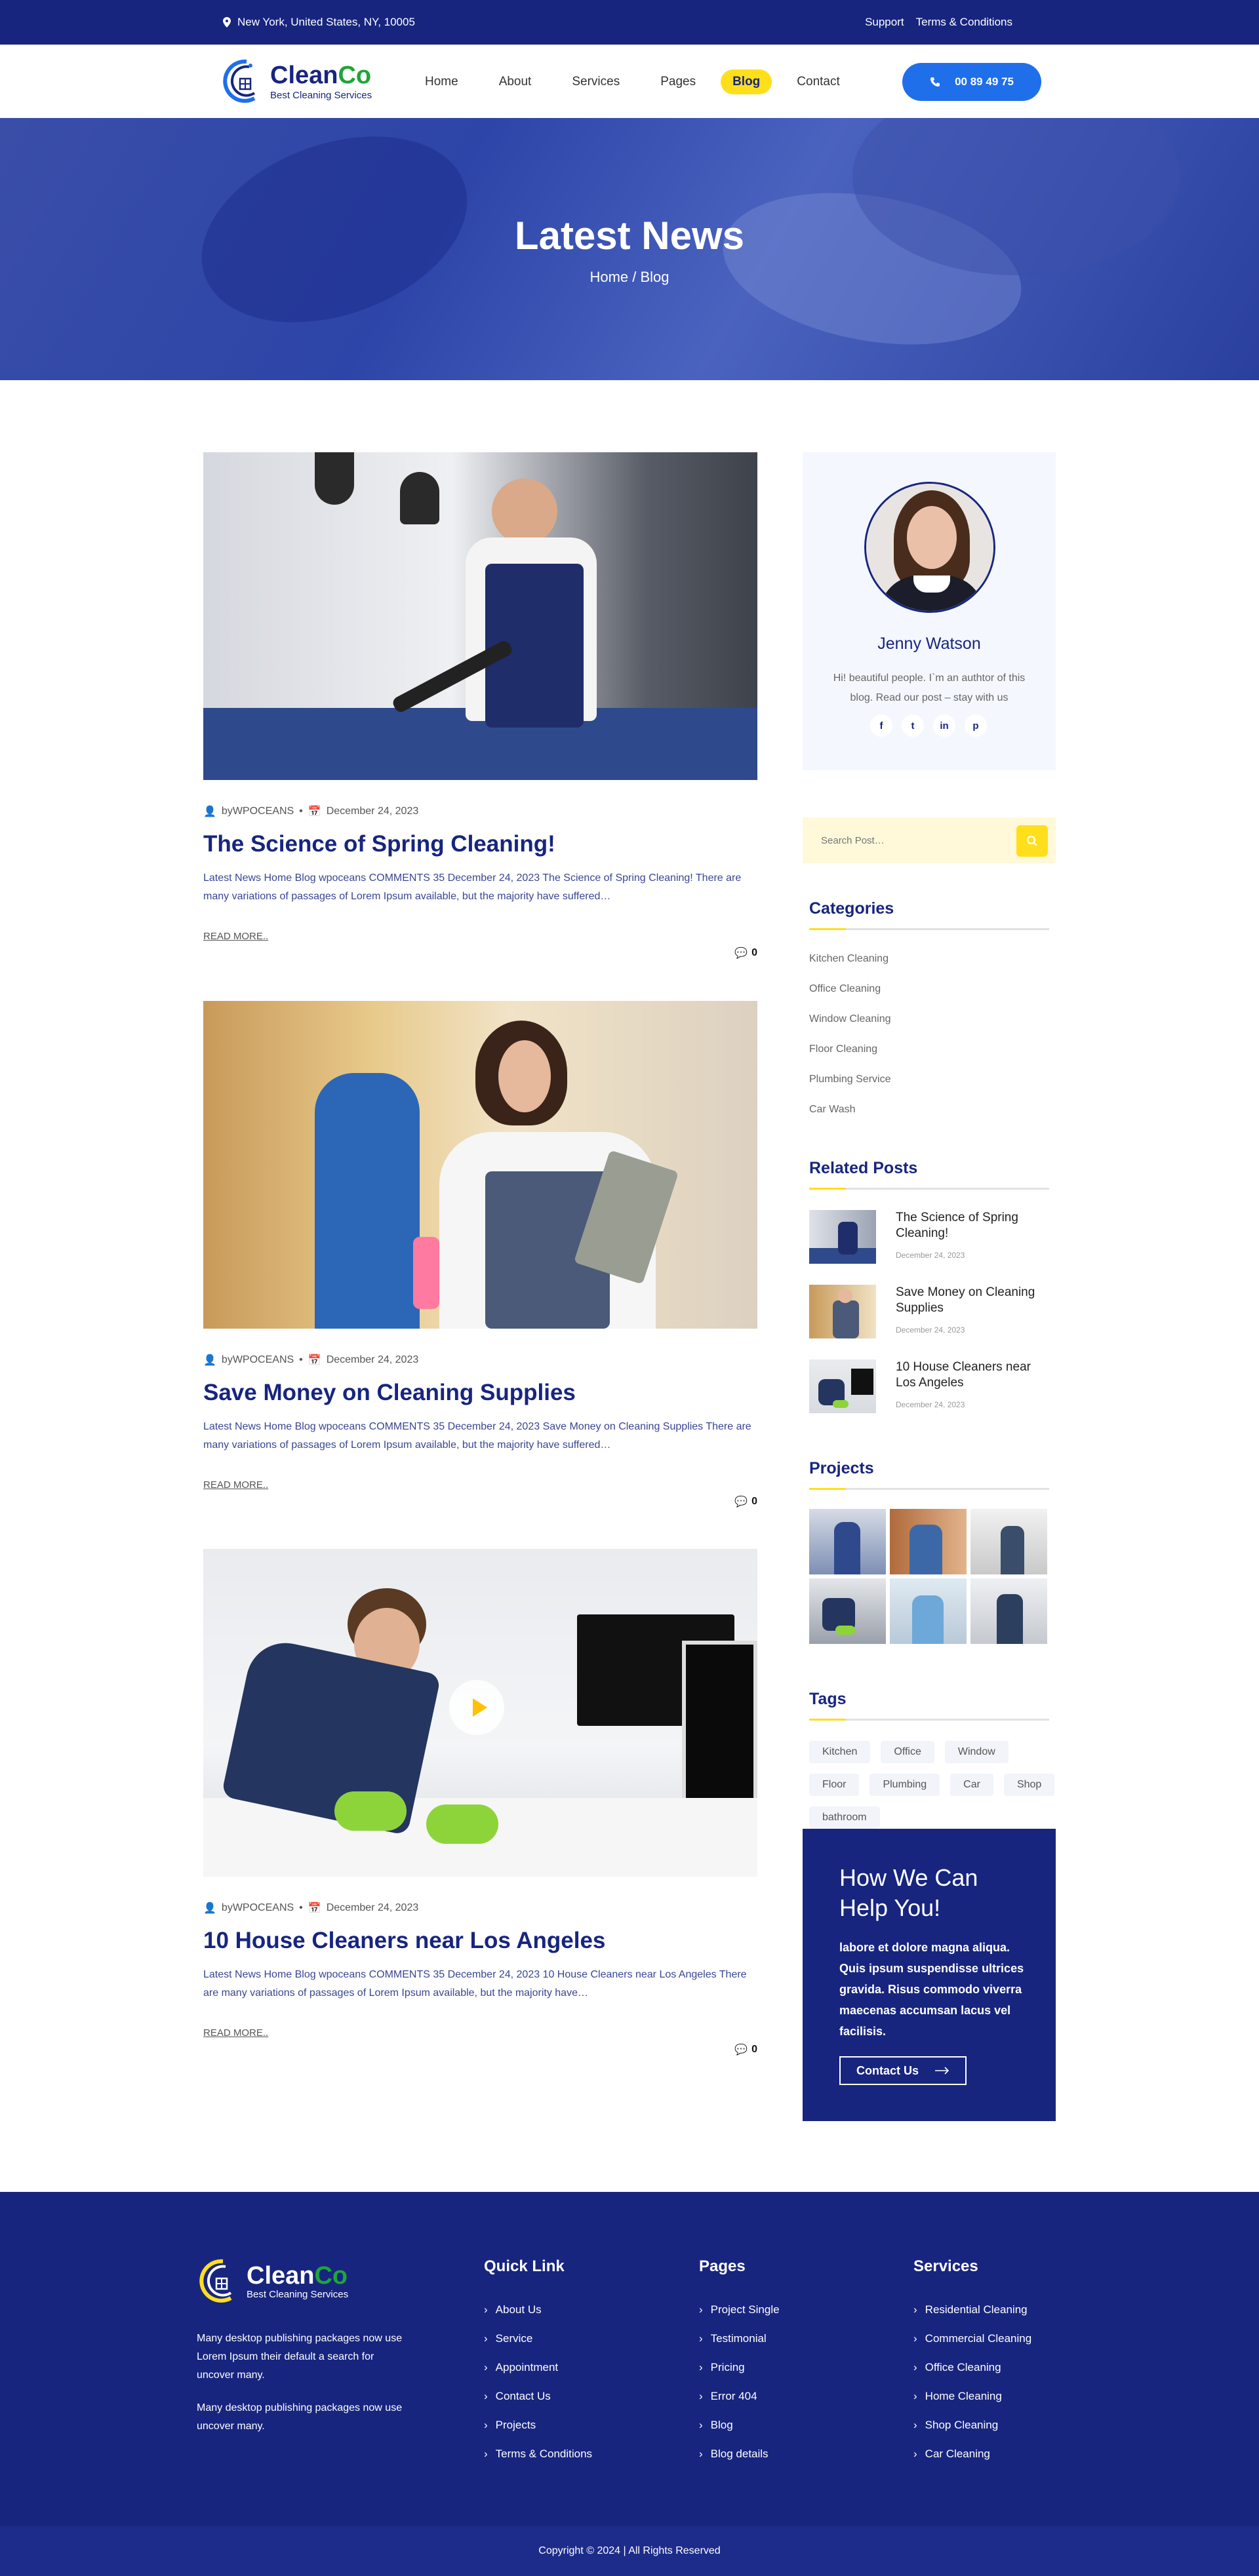  Describe the element at coordinates (944, 725) in the screenshot. I see `linkedin-icon: in` at that location.